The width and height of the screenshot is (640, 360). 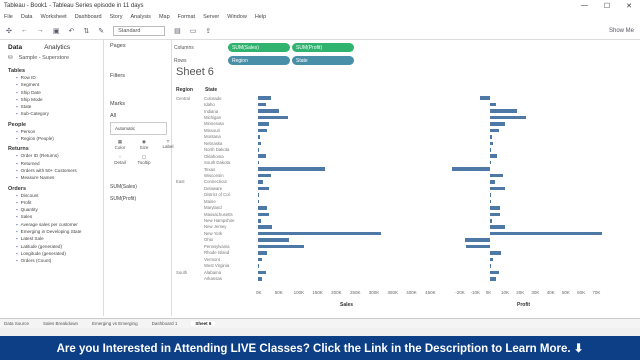 I want to click on menu-analysis: Analysis, so click(x=140, y=17).